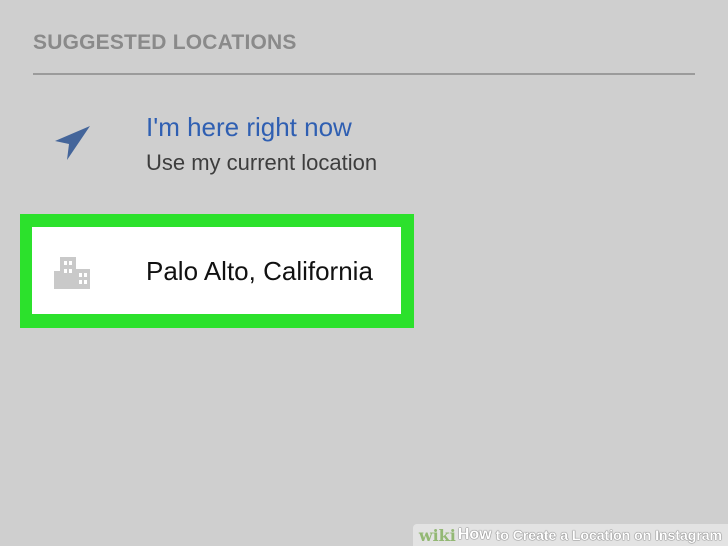  Describe the element at coordinates (474, 534) in the screenshot. I see `watermark-how: How` at that location.